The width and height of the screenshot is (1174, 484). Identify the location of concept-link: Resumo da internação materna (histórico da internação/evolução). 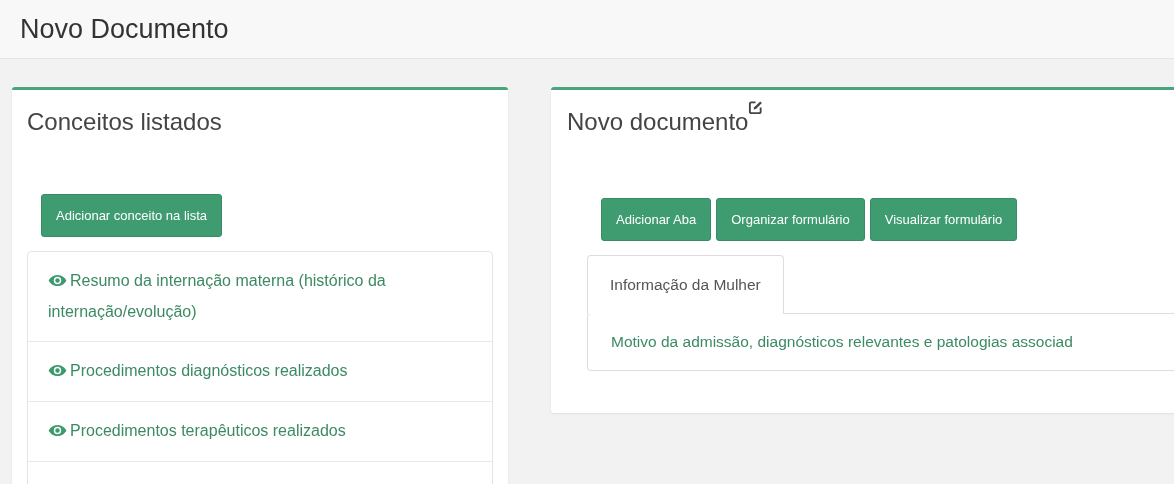
(260, 296).